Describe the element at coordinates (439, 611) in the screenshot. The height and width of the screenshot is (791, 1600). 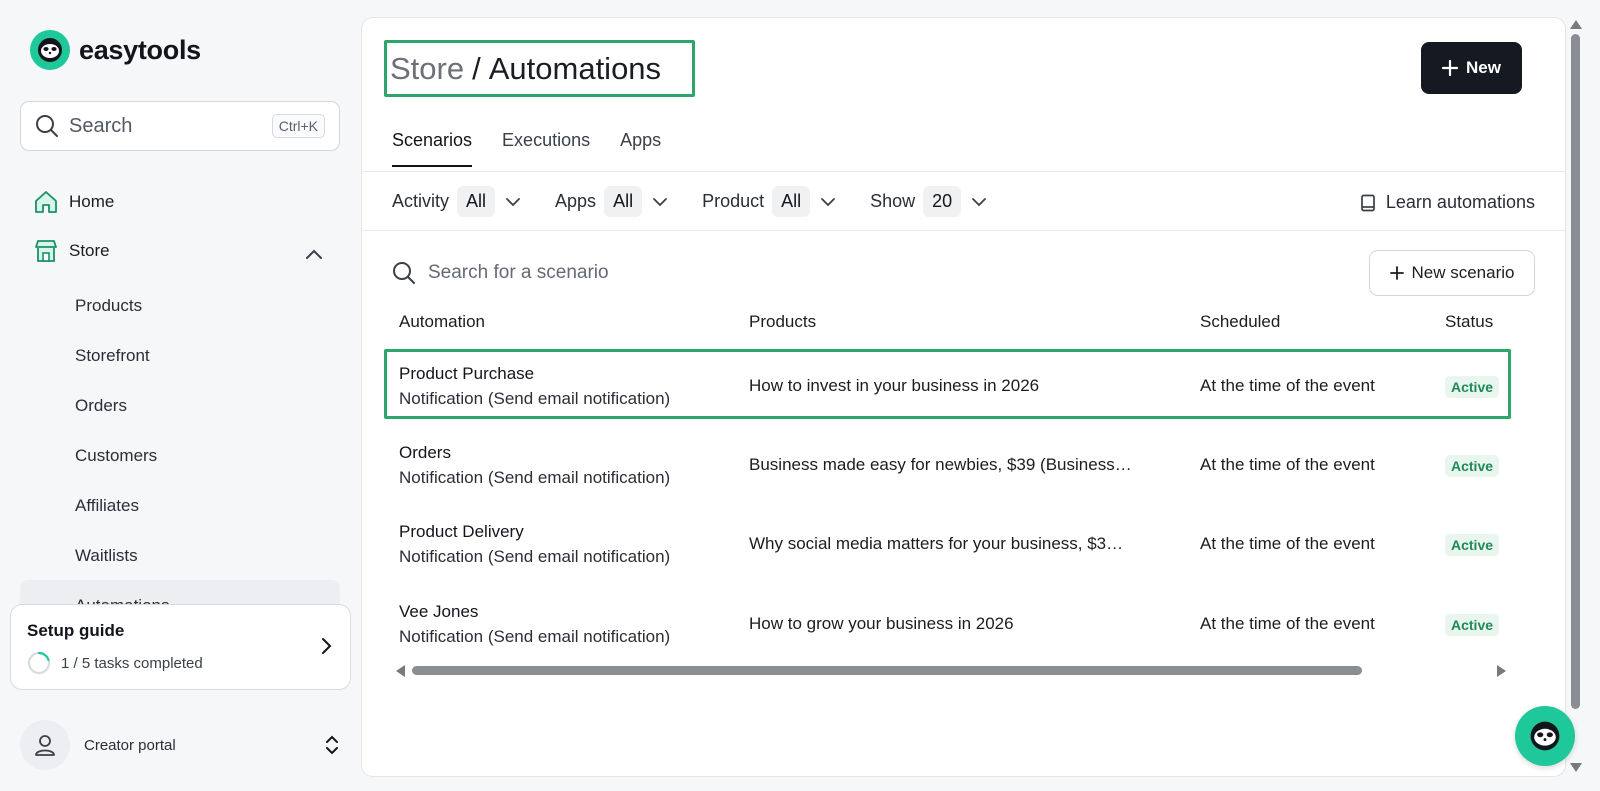
I see `automation-title: Vee Jones` at that location.